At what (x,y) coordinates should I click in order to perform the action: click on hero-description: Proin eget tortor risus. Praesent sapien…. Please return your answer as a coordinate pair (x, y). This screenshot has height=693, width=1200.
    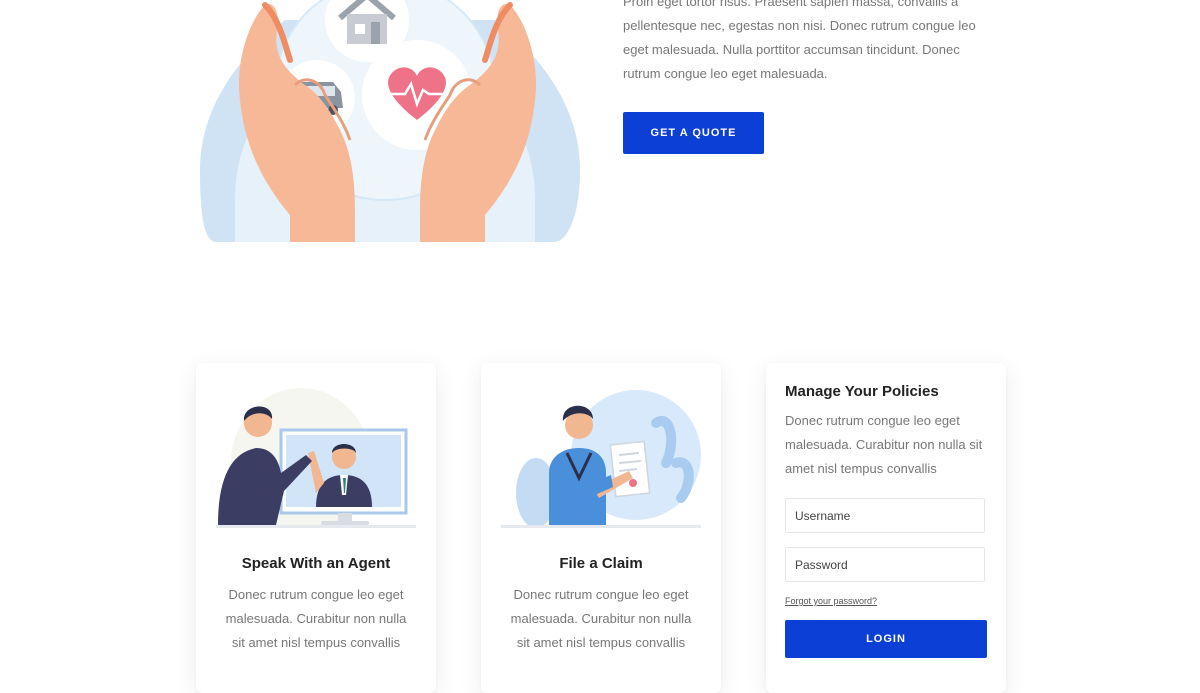
    Looking at the image, I should click on (818, 43).